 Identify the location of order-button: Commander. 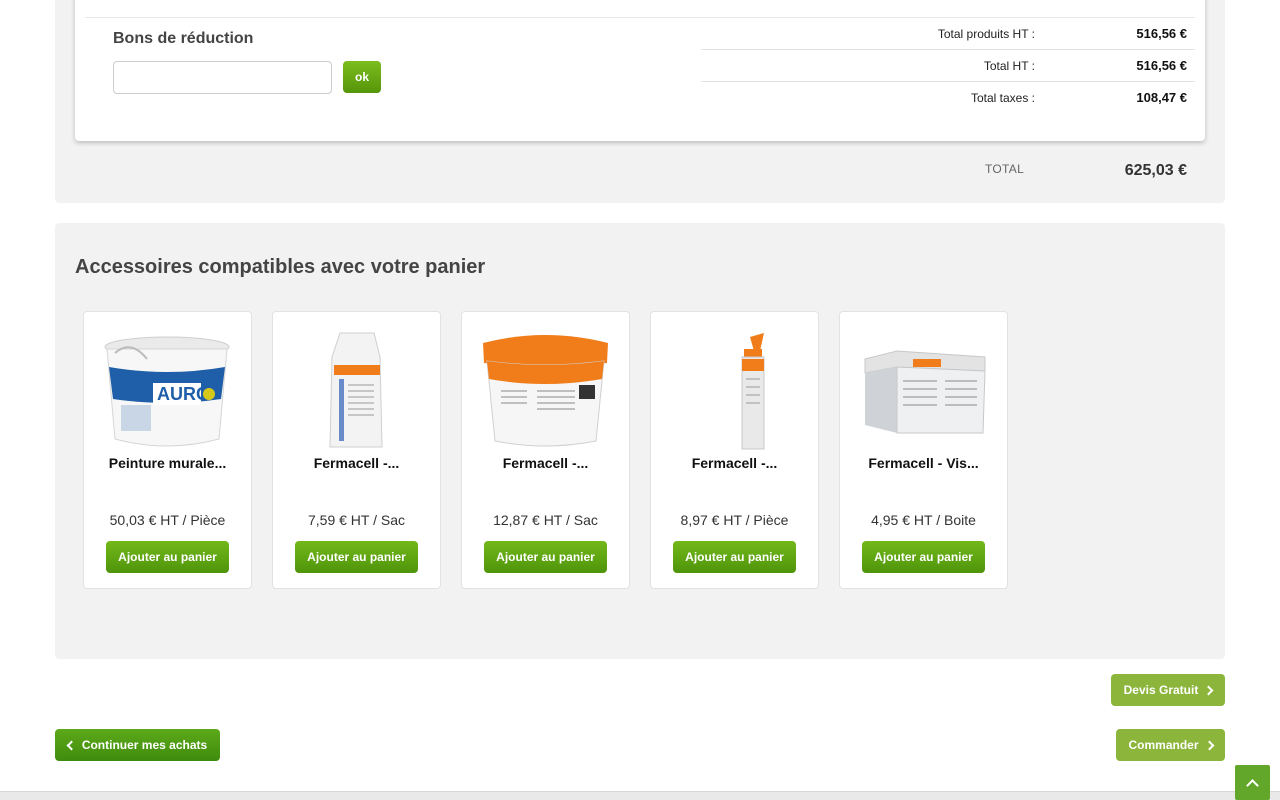
(1170, 745).